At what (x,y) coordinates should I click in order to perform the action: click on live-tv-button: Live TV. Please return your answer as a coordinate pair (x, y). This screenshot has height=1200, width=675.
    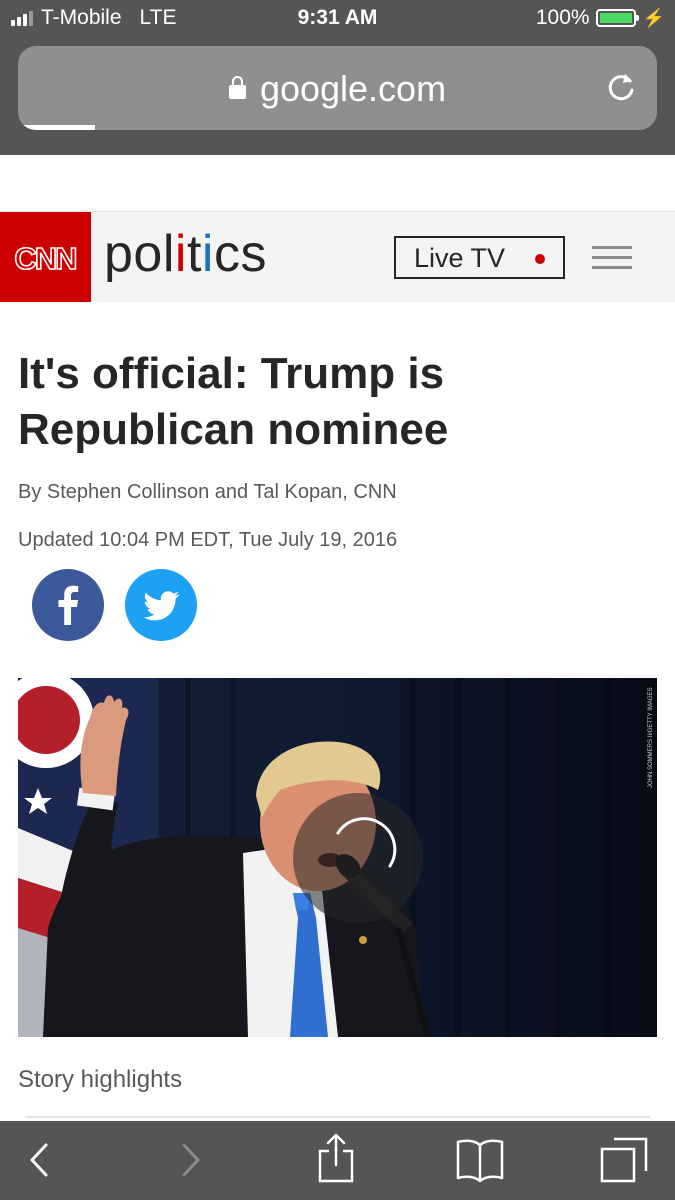
    Looking at the image, I should click on (479, 257).